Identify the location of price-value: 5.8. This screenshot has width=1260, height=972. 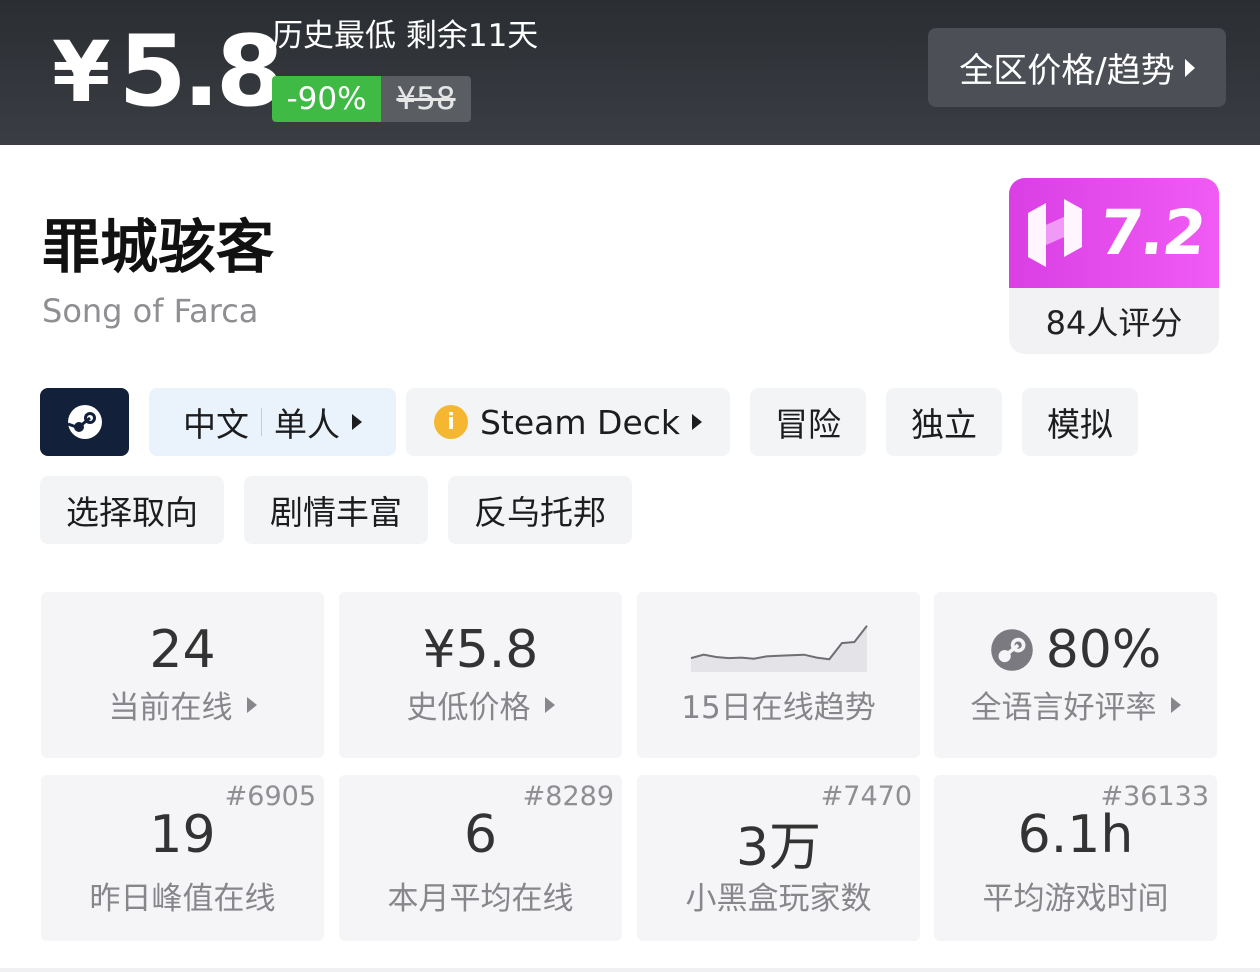
(201, 72).